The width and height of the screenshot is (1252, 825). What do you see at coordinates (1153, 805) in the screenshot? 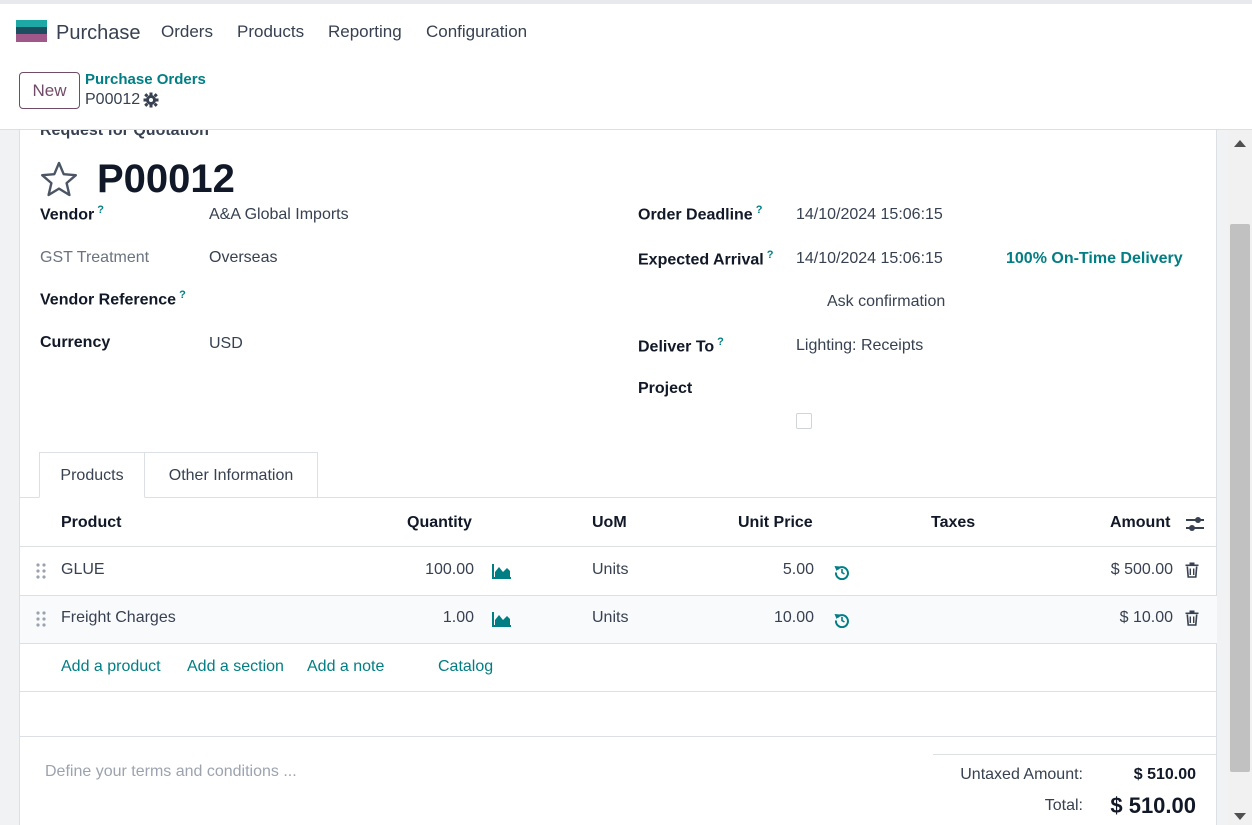
I see `total-value: $ 510.00` at bounding box center [1153, 805].